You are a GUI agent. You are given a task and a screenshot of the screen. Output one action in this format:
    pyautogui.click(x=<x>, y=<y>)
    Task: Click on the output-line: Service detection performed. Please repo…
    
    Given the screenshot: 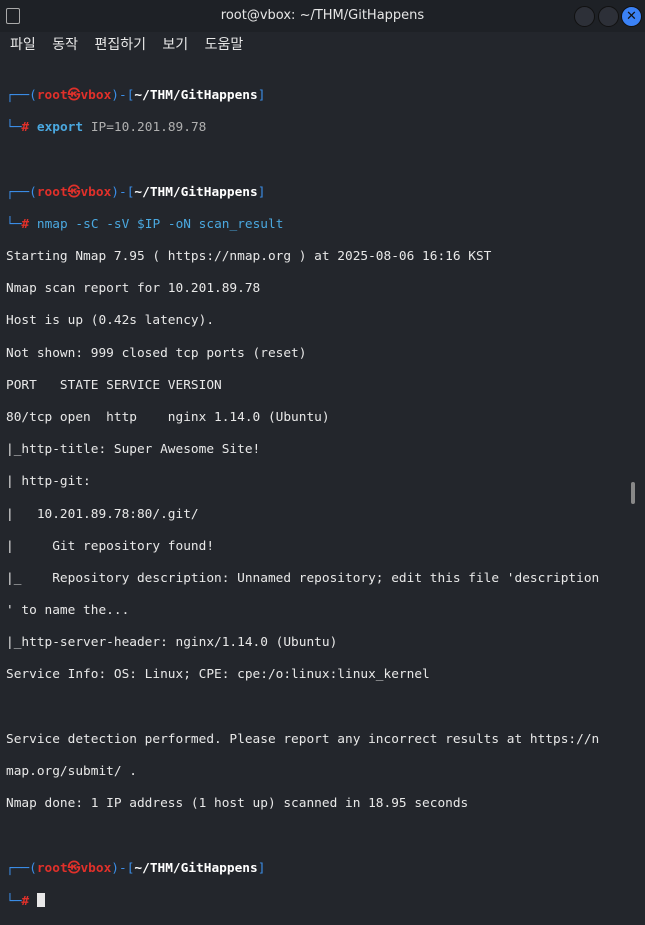 What is the action you would take?
    pyautogui.click(x=303, y=739)
    